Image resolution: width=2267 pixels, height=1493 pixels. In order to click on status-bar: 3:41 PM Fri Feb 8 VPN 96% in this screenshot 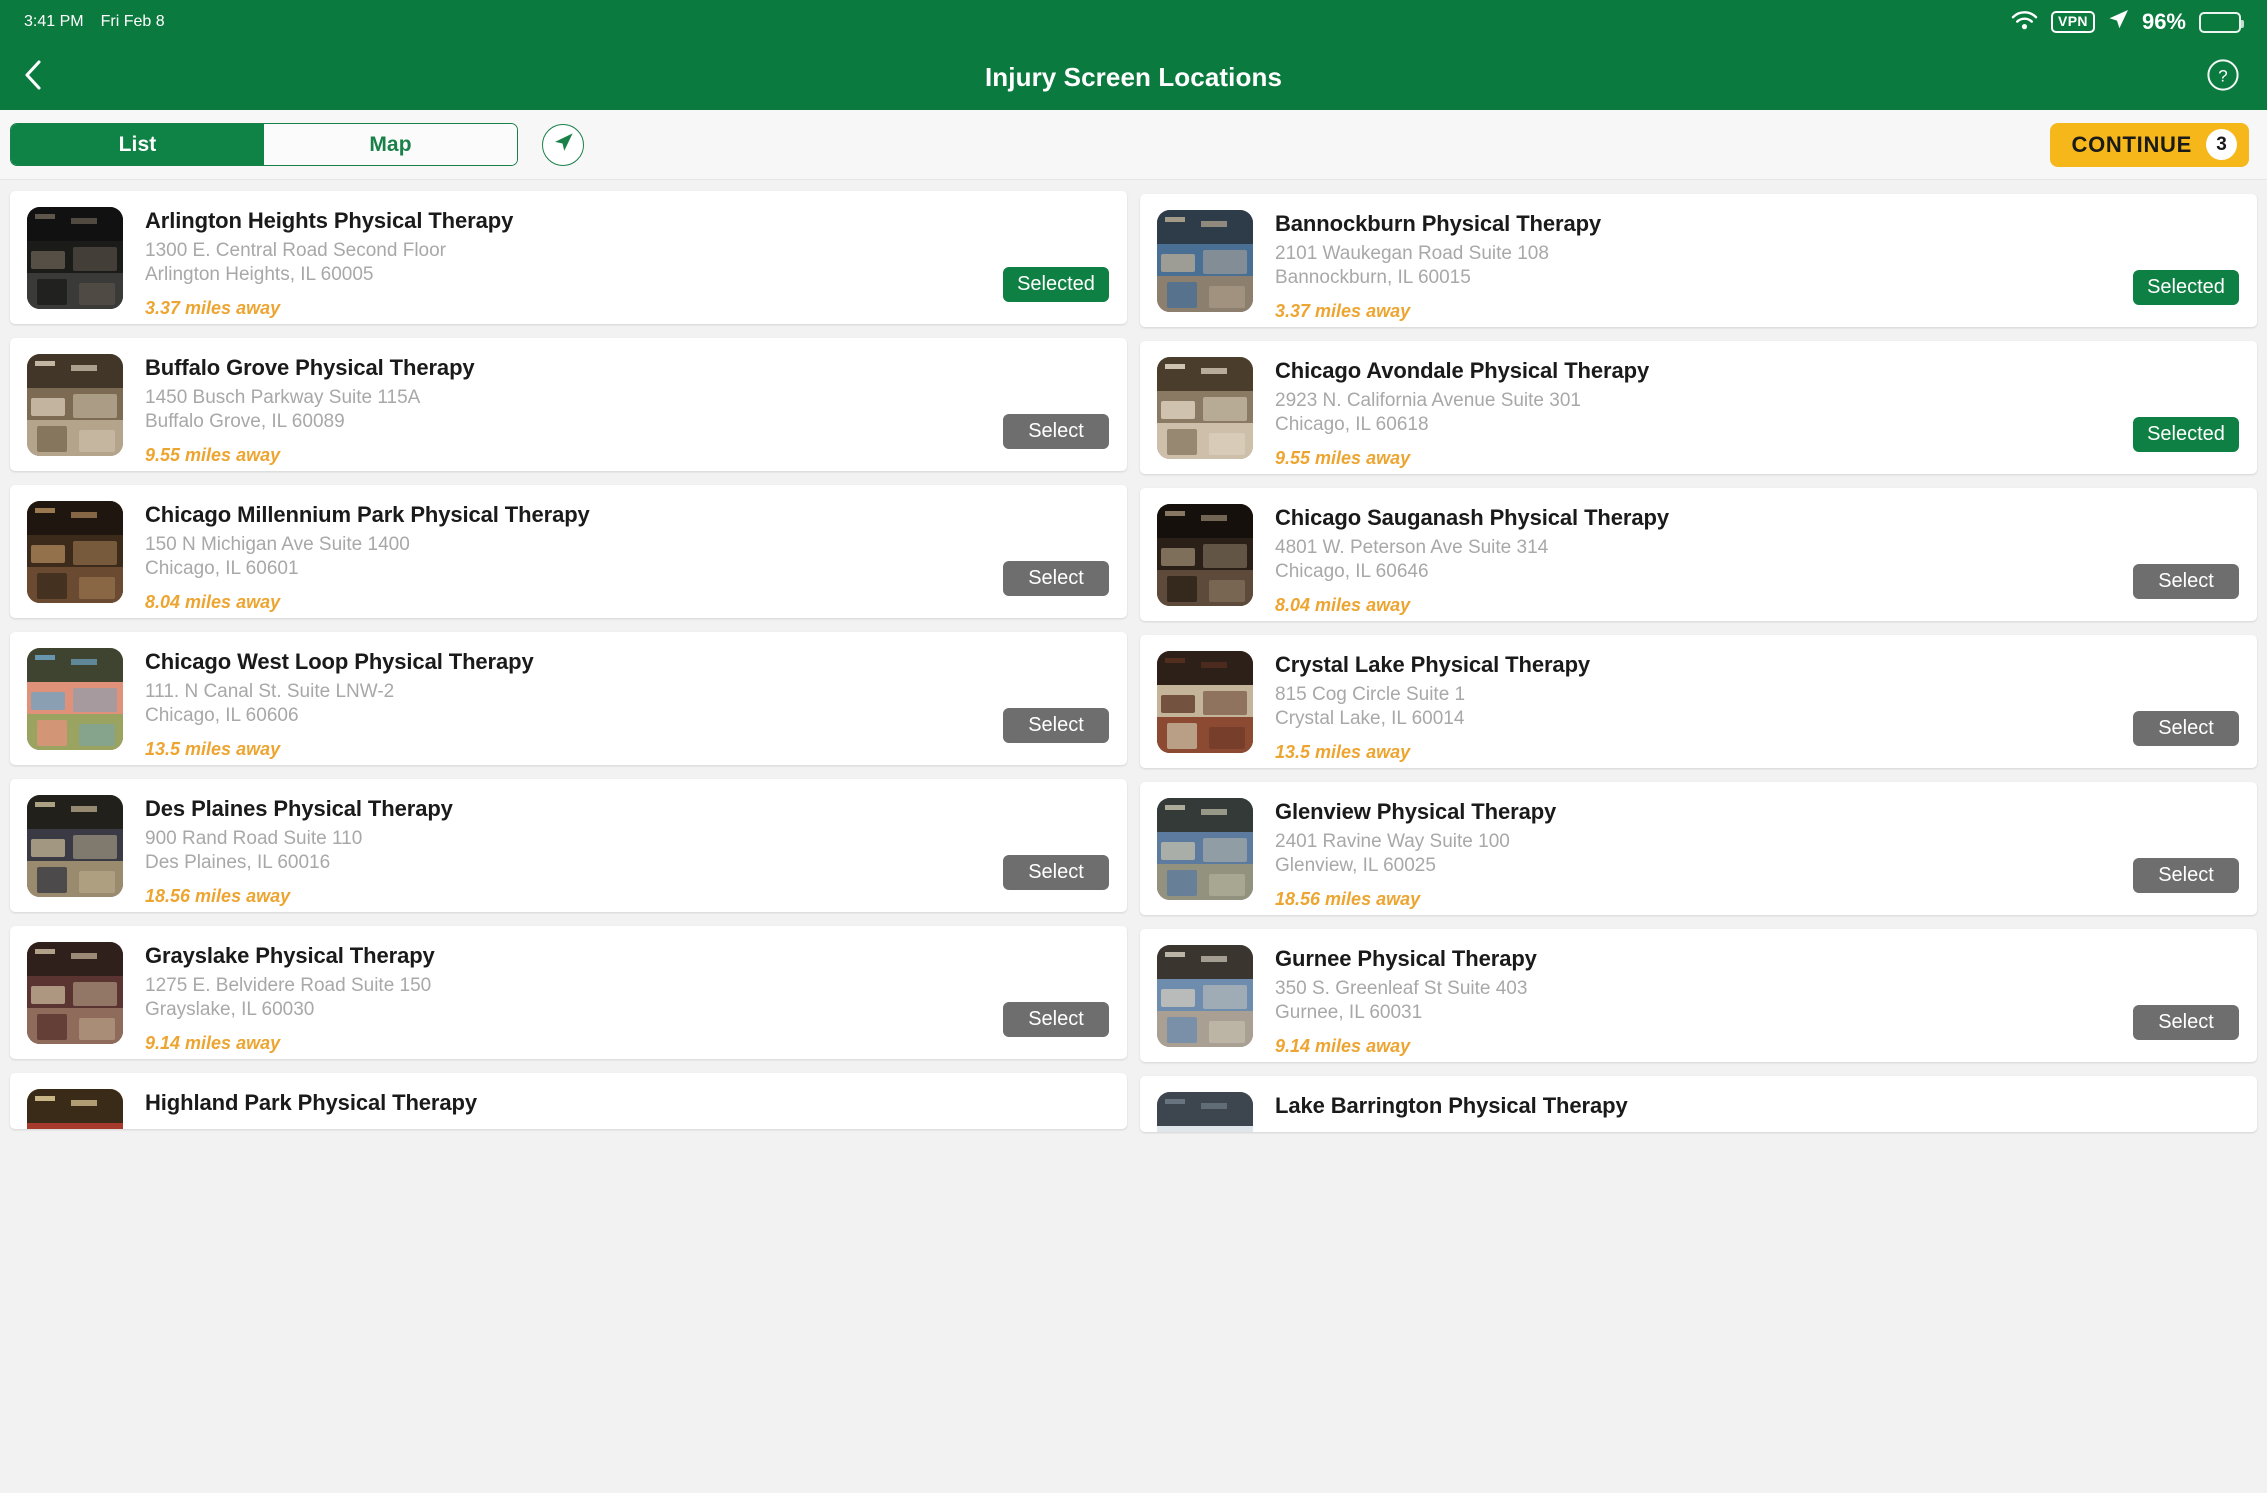, I will do `click(1133, 22)`.